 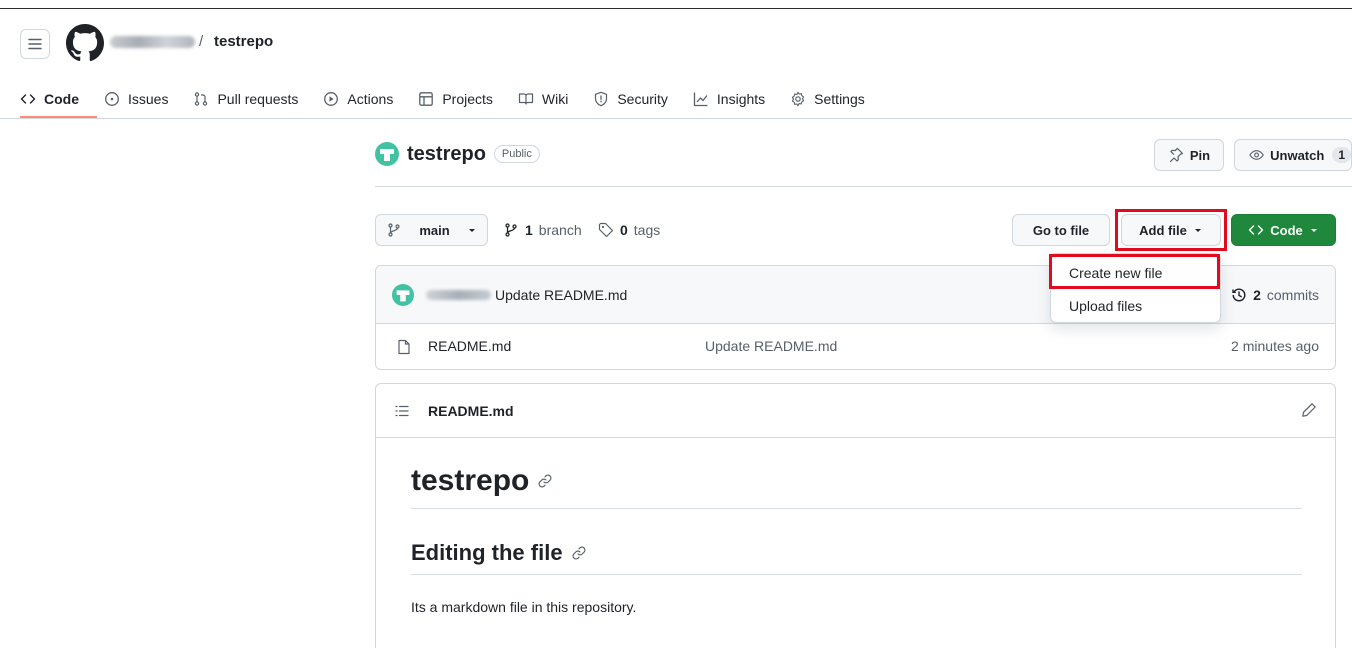 I want to click on readme-file-name: README.md, so click(x=471, y=411).